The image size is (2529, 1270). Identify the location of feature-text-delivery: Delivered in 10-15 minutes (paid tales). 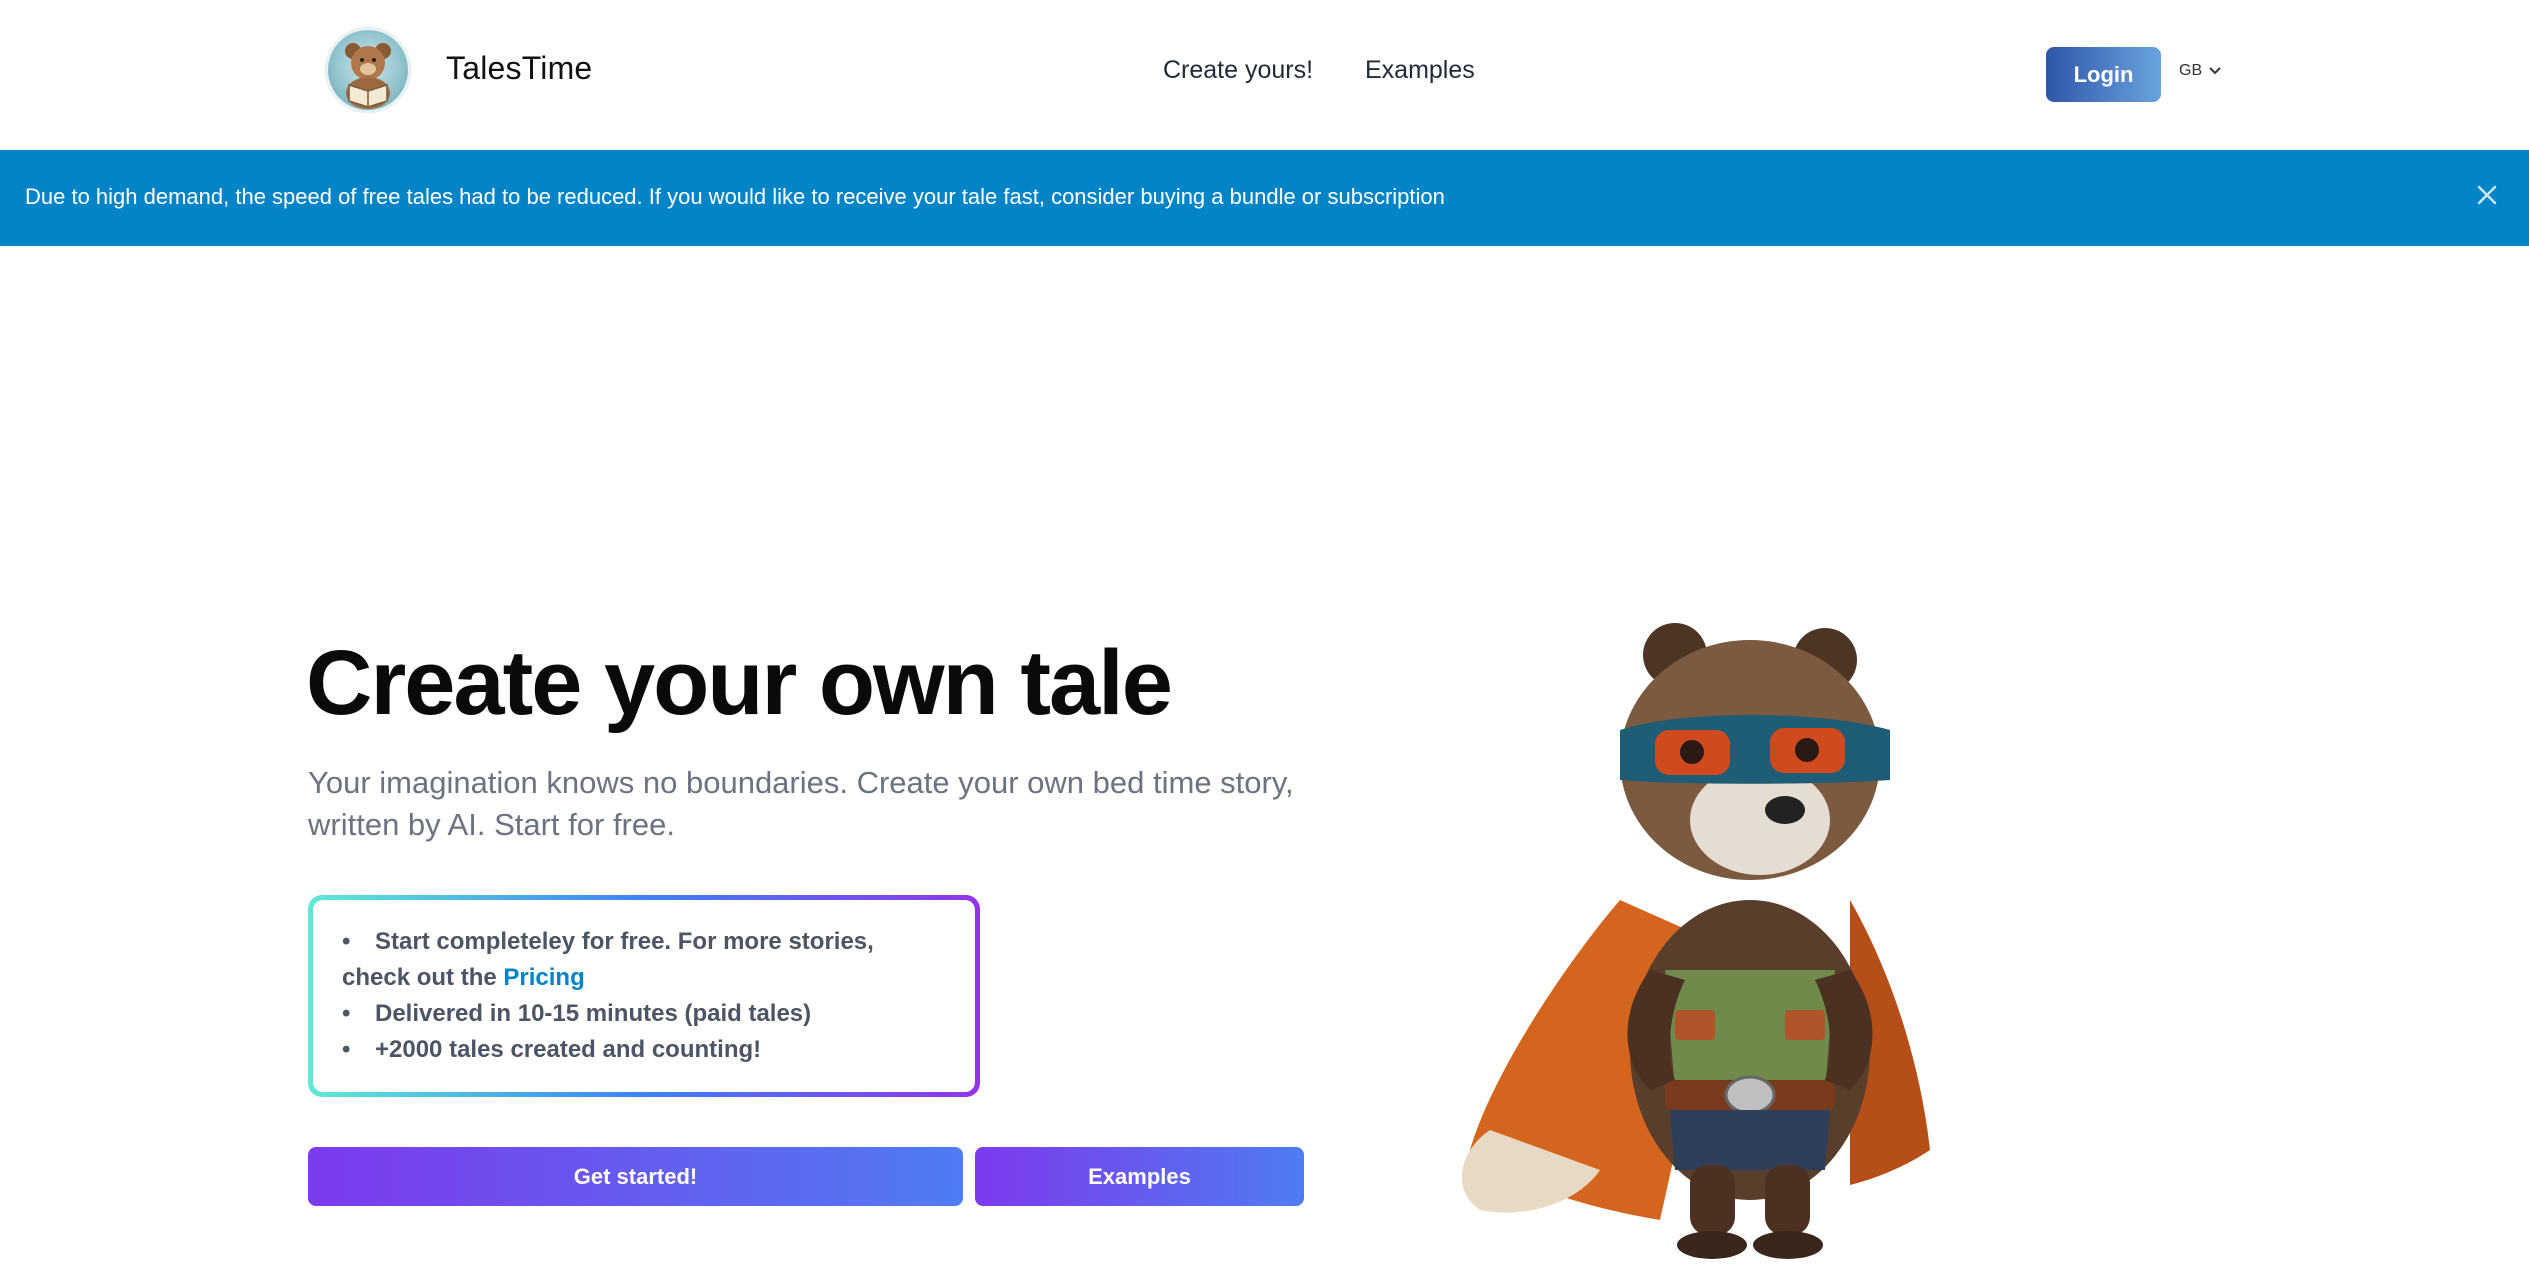
(593, 1013).